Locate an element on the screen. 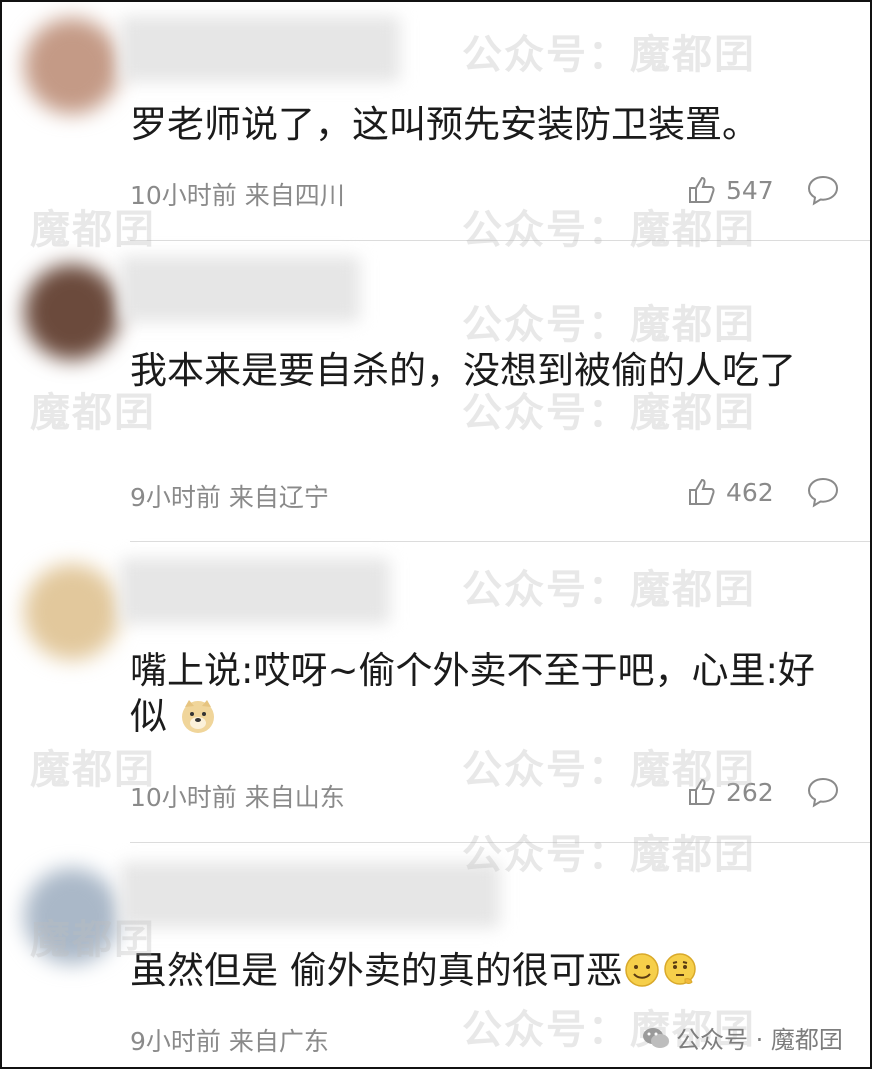 The image size is (872, 1069). like-button: 262 is located at coordinates (730, 792).